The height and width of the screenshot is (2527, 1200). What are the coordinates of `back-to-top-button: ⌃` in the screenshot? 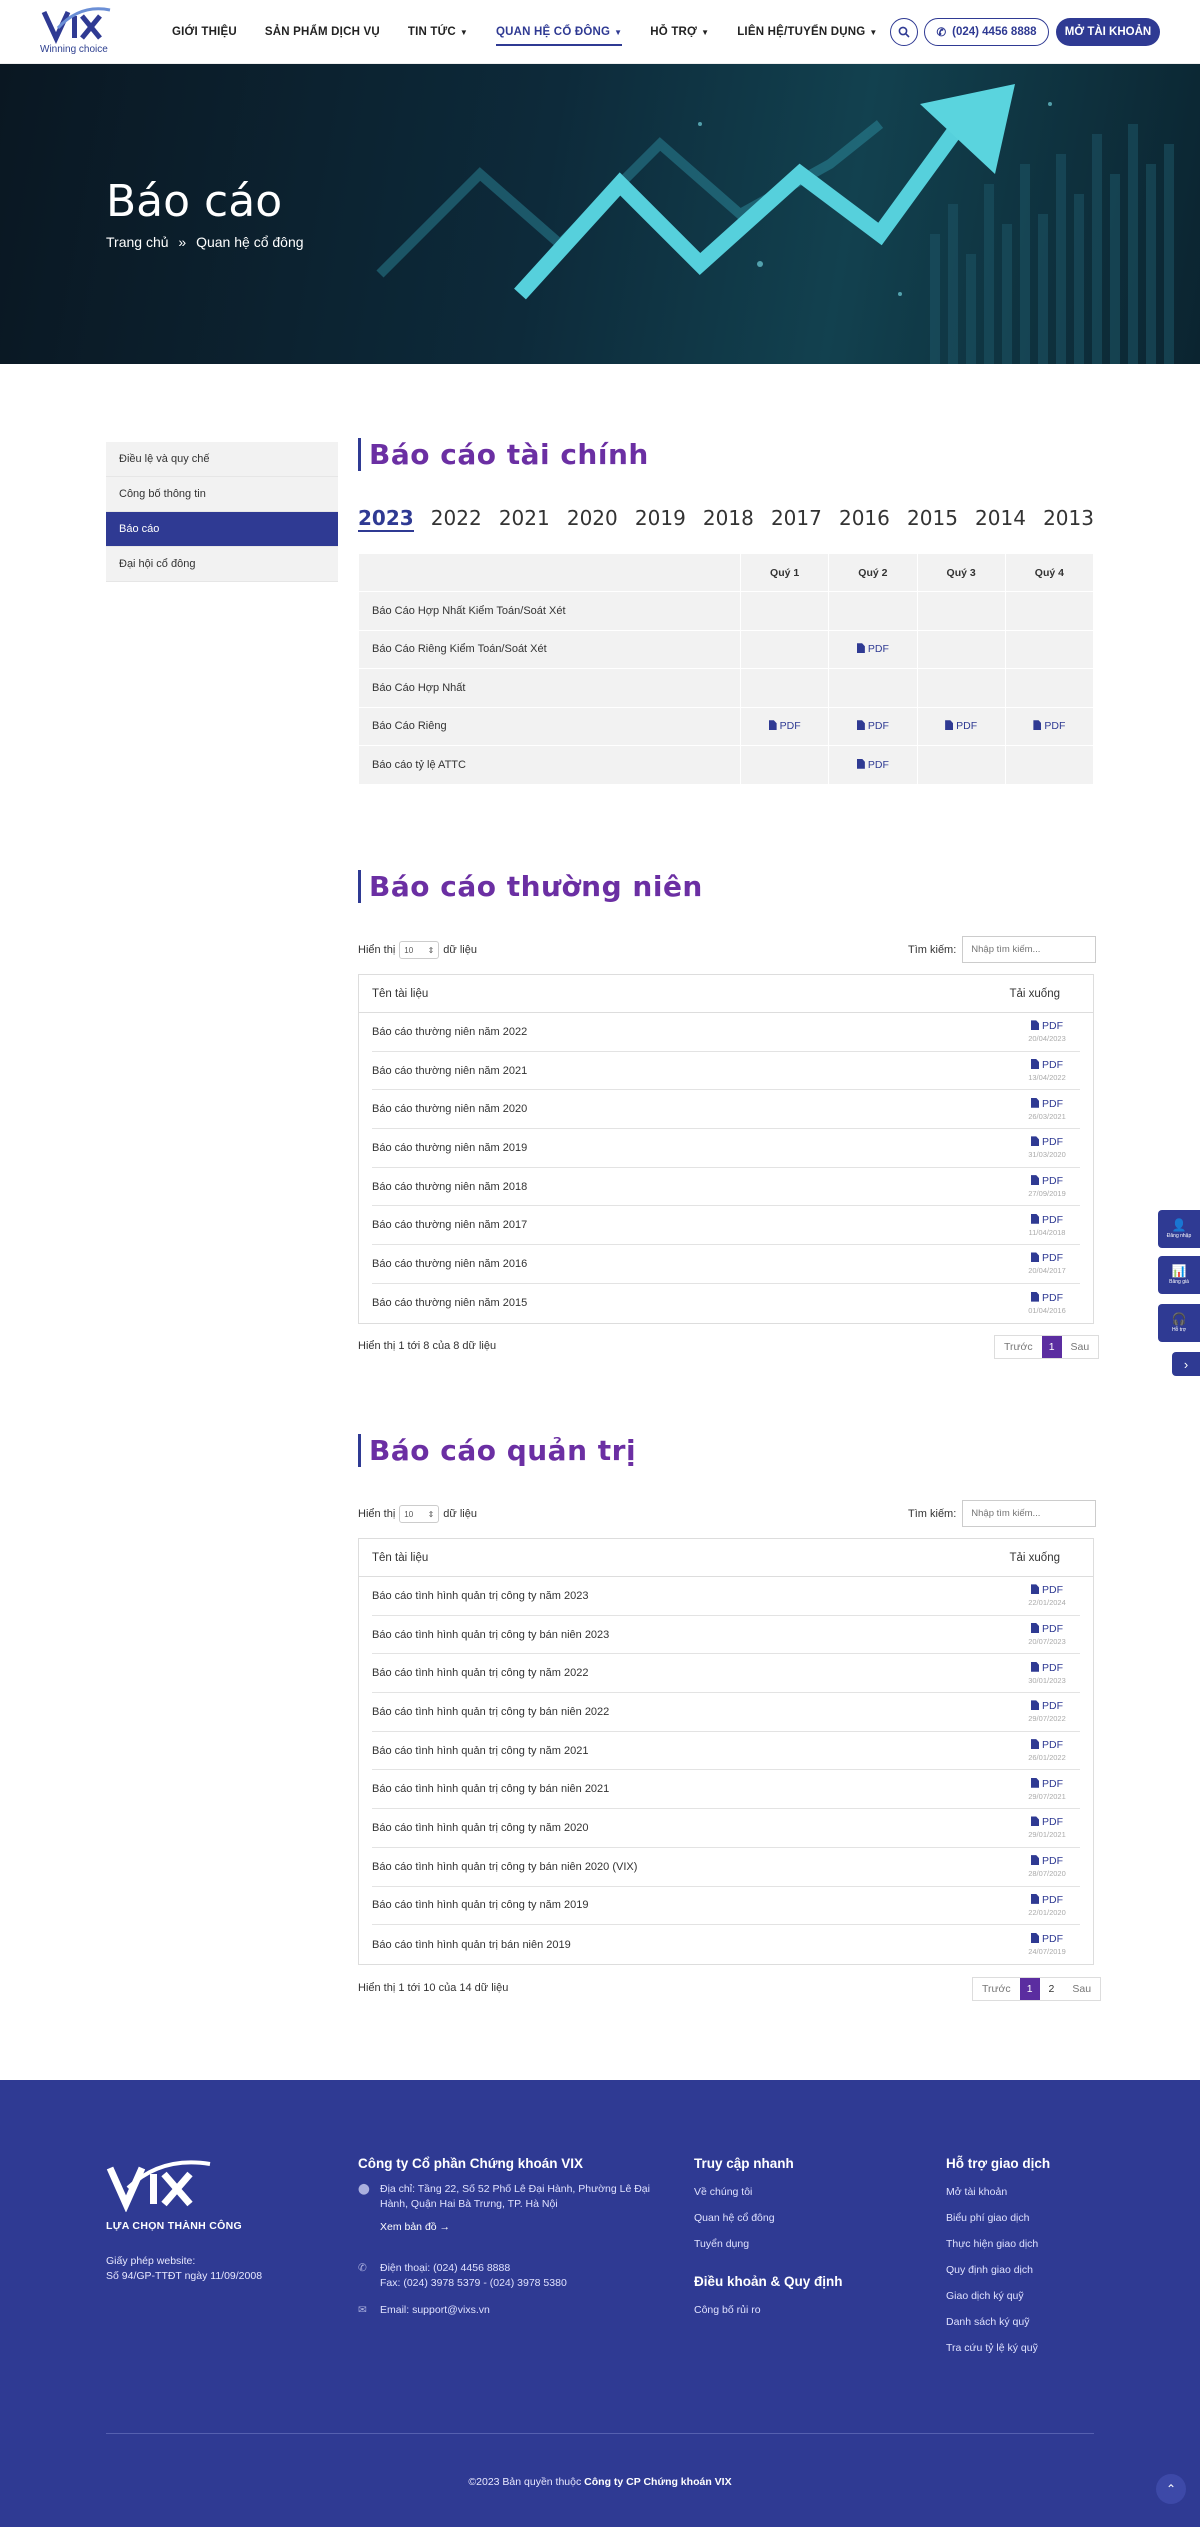 It's located at (1171, 2489).